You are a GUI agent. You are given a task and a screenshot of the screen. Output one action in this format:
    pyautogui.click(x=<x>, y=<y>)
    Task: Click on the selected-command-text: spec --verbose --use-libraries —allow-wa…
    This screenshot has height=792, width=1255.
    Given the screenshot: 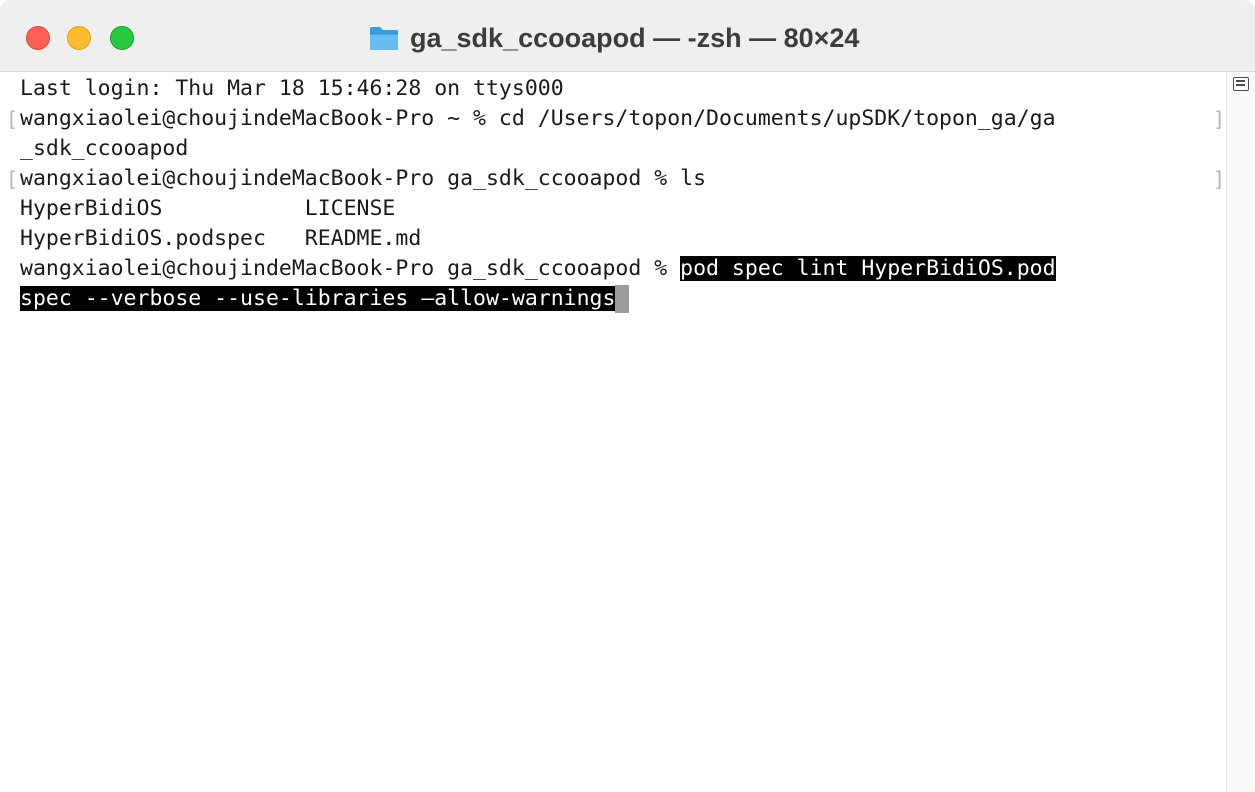 What is the action you would take?
    pyautogui.click(x=318, y=298)
    